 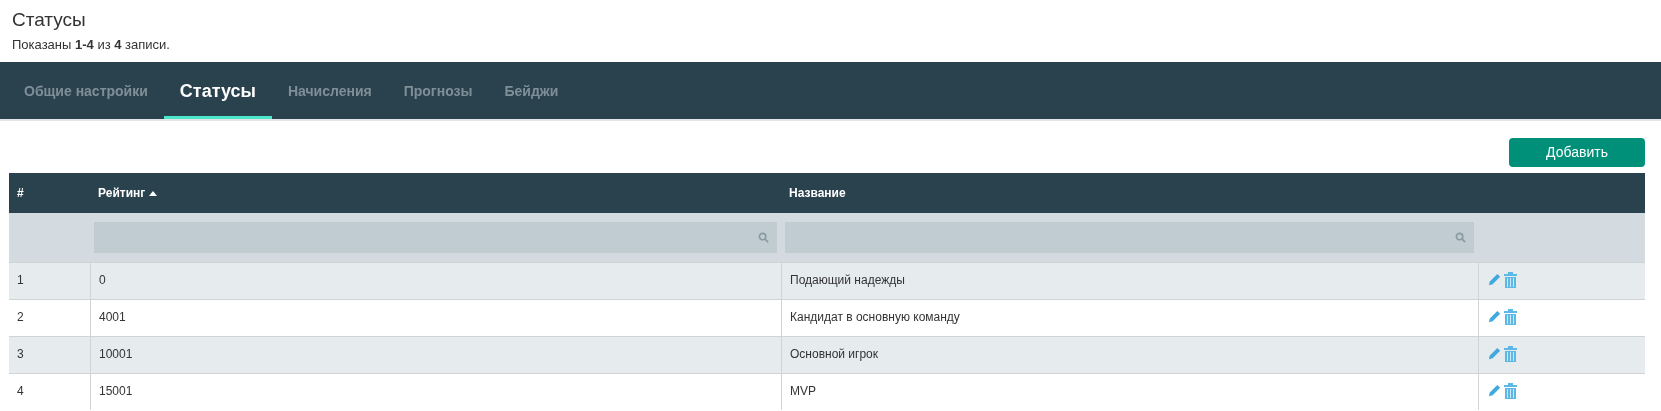 I want to click on tab: Прогнозы, so click(x=438, y=90).